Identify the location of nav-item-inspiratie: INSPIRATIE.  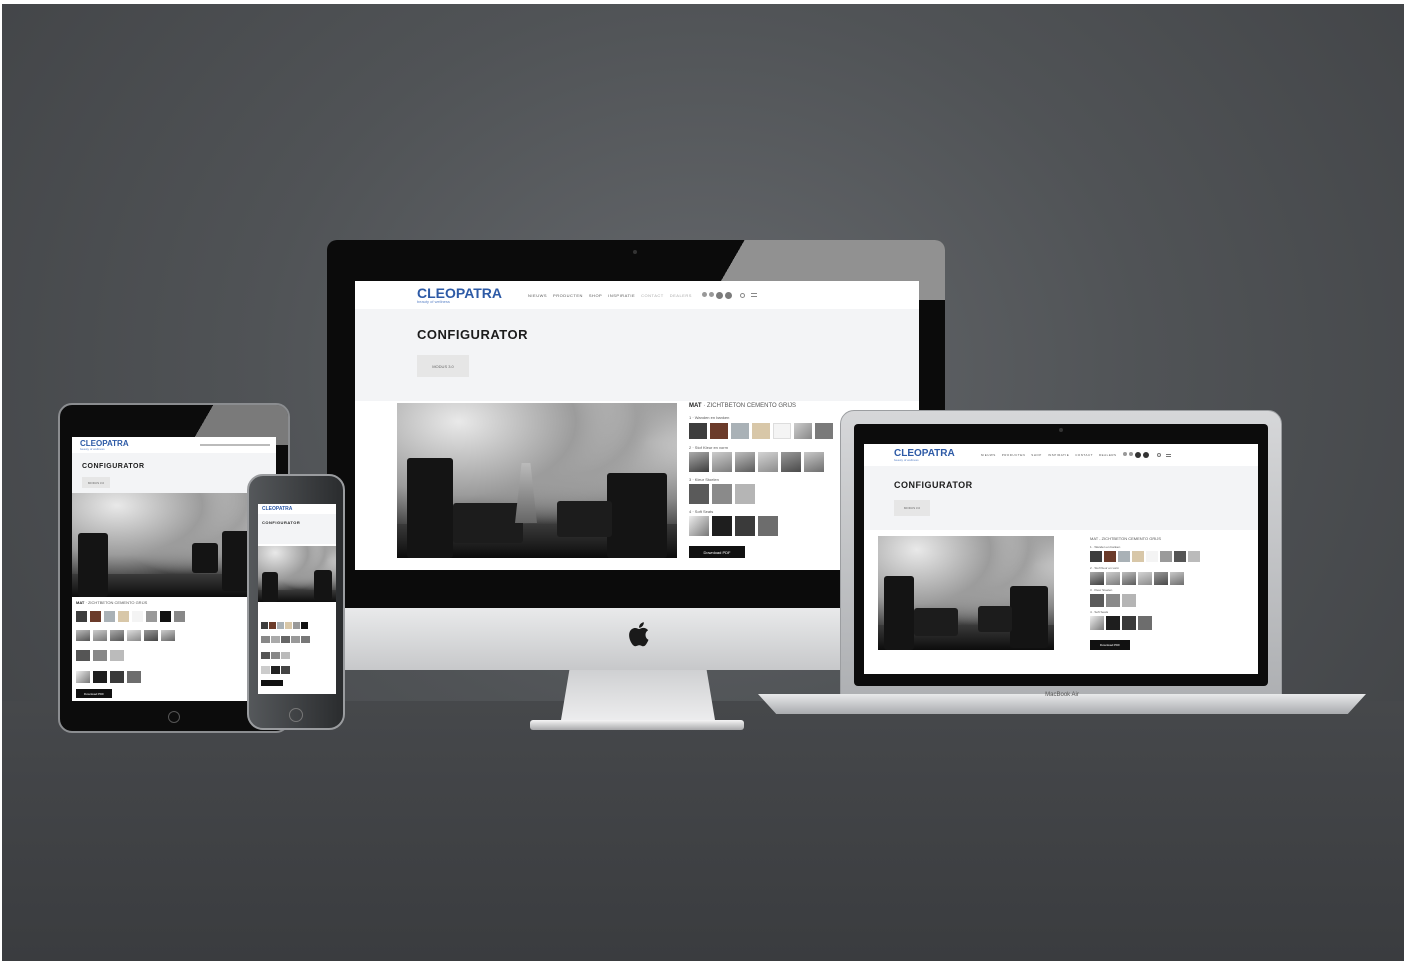
(1058, 455).